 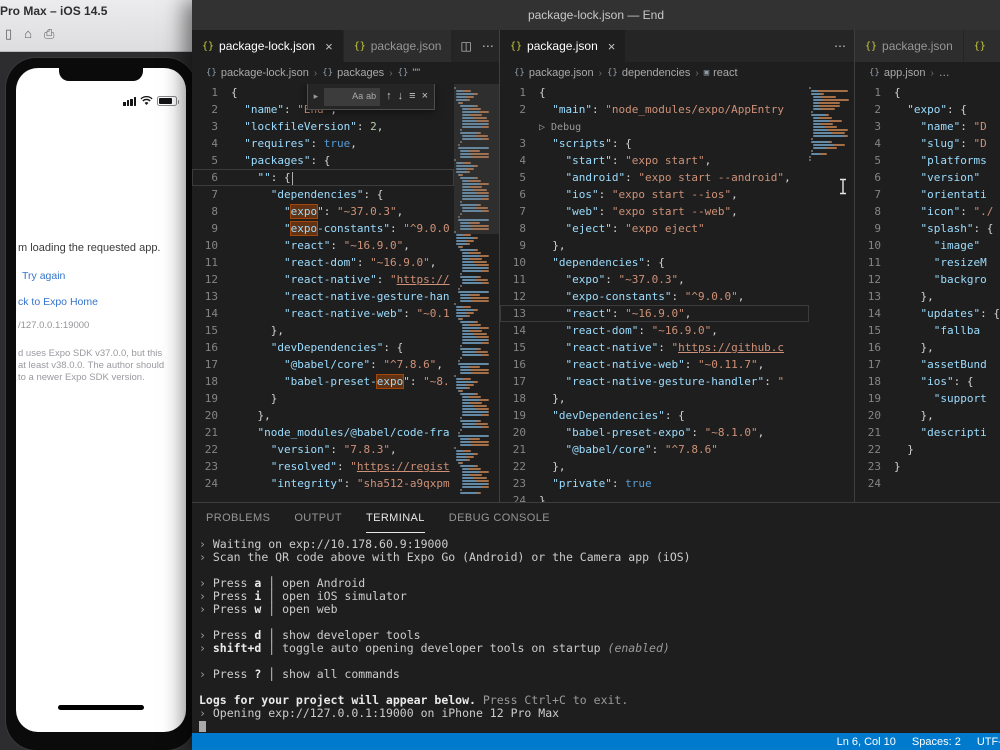 I want to click on find-input: Aa ab, so click(x=352, y=96).